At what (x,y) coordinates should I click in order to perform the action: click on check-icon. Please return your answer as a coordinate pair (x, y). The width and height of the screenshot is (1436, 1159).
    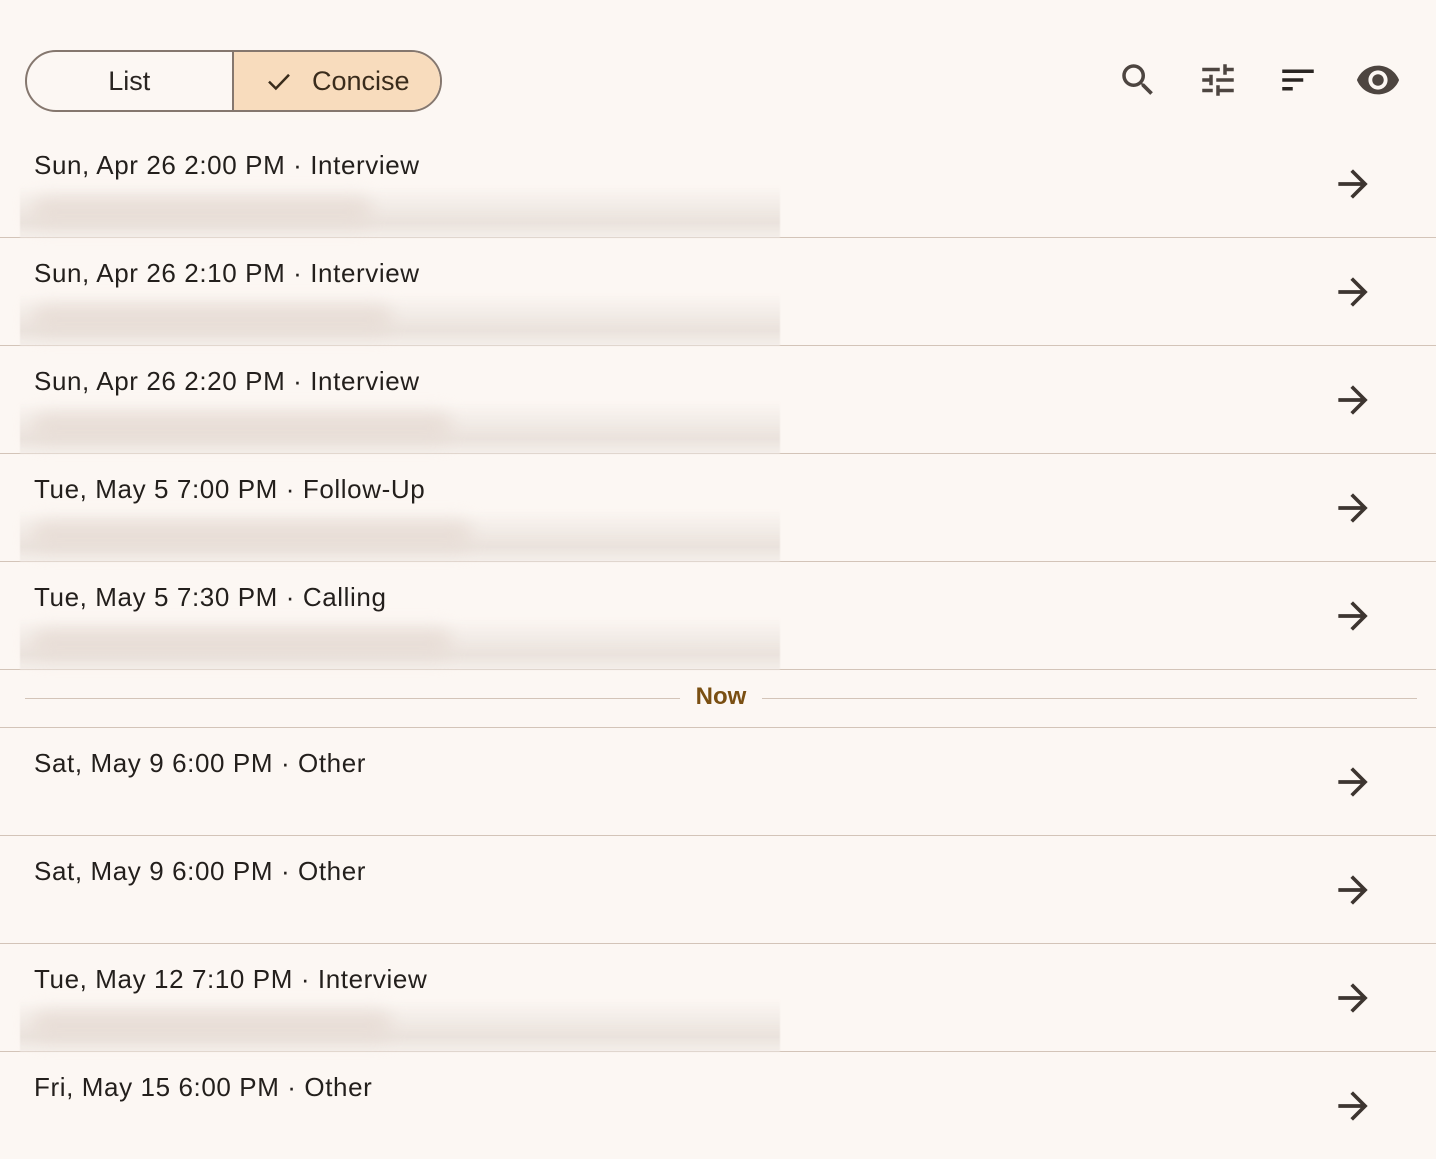
    Looking at the image, I should click on (279, 81).